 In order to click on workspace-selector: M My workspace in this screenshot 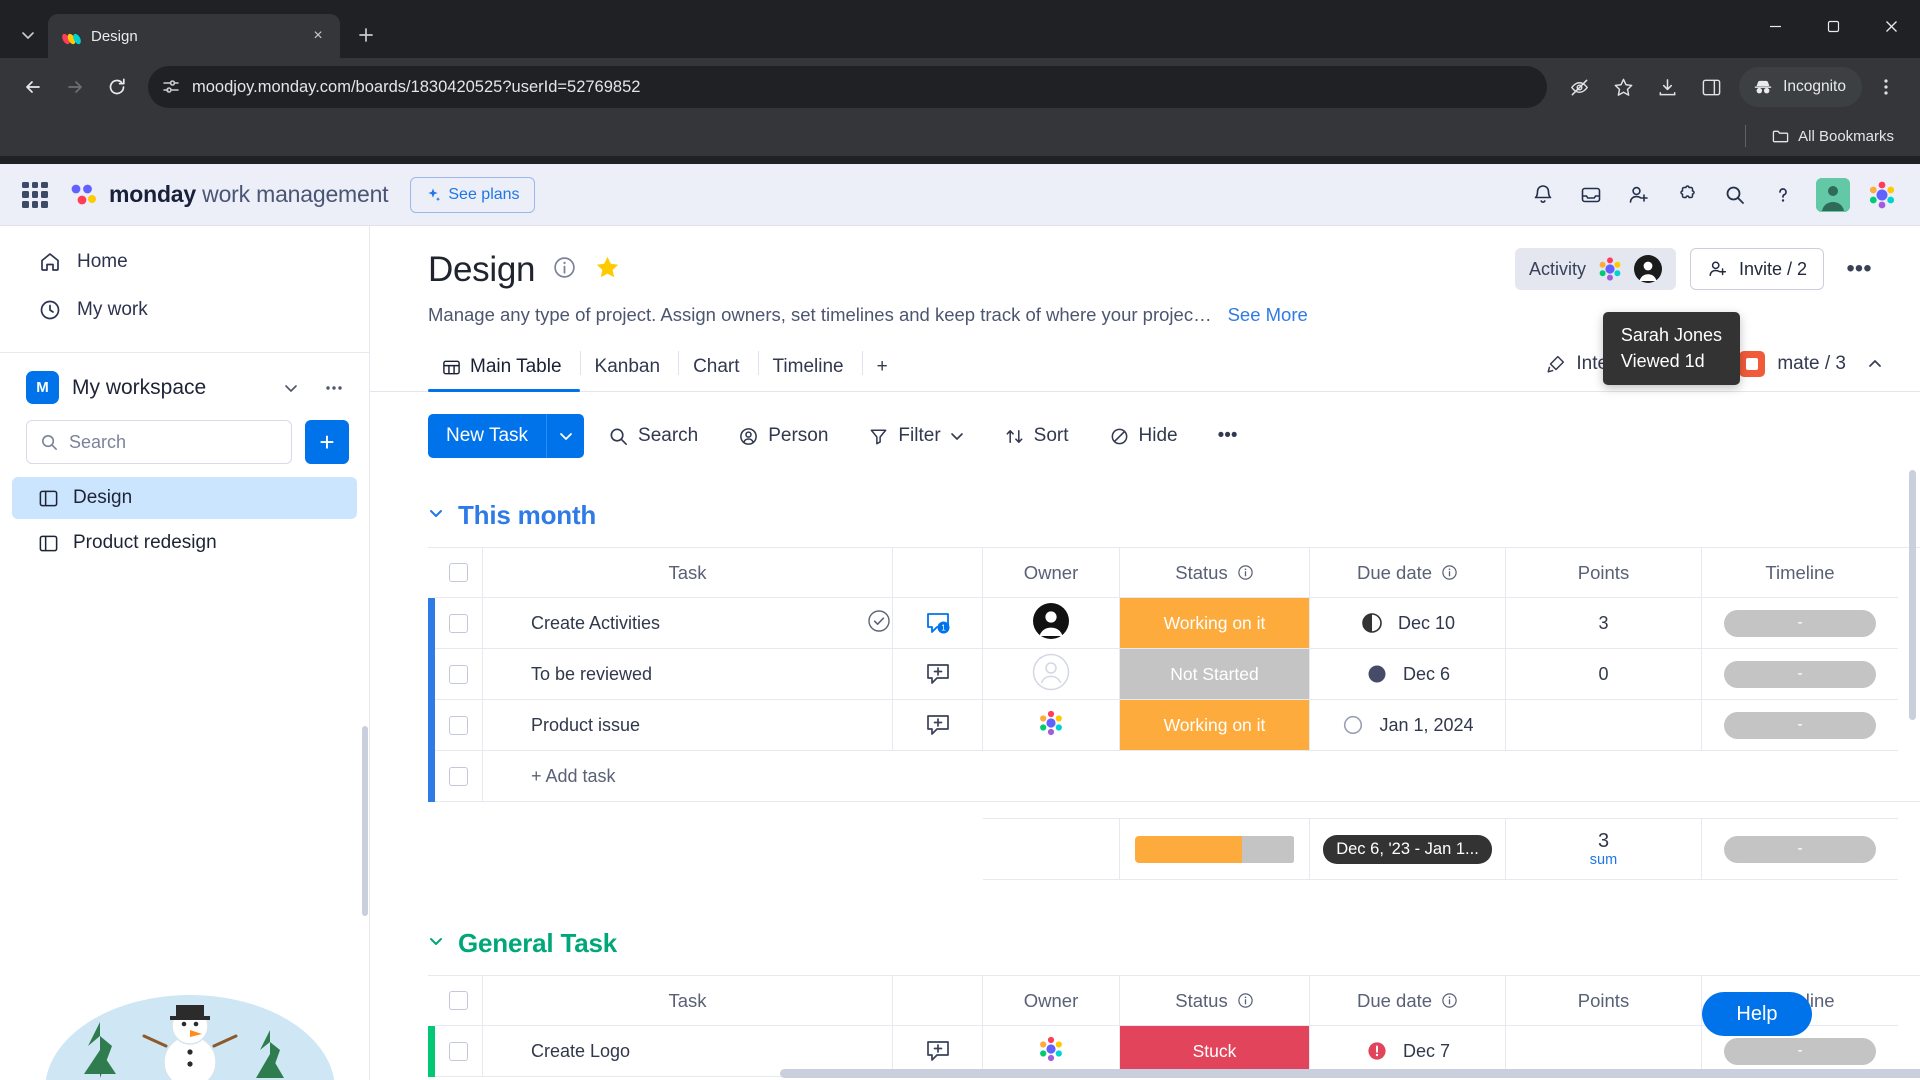, I will do `click(184, 384)`.